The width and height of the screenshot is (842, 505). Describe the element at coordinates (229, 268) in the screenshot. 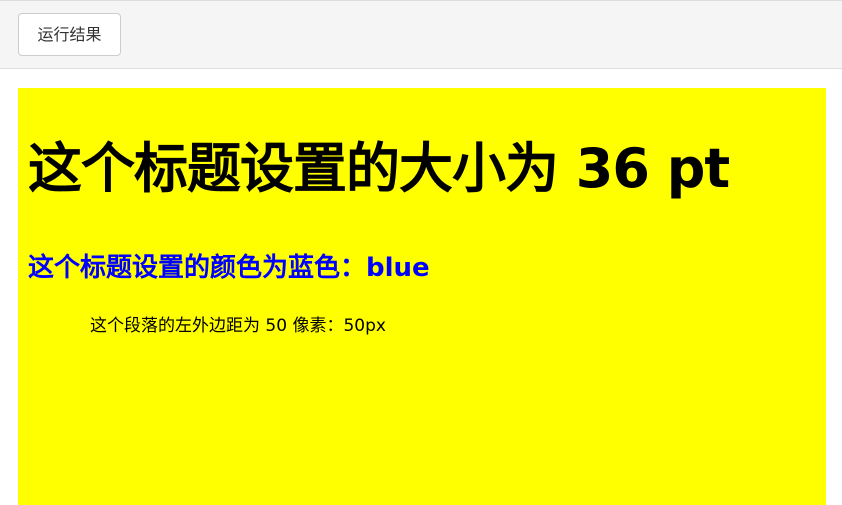

I see `heading-blue: 这个标题设置的颜色为蓝色：blue` at that location.